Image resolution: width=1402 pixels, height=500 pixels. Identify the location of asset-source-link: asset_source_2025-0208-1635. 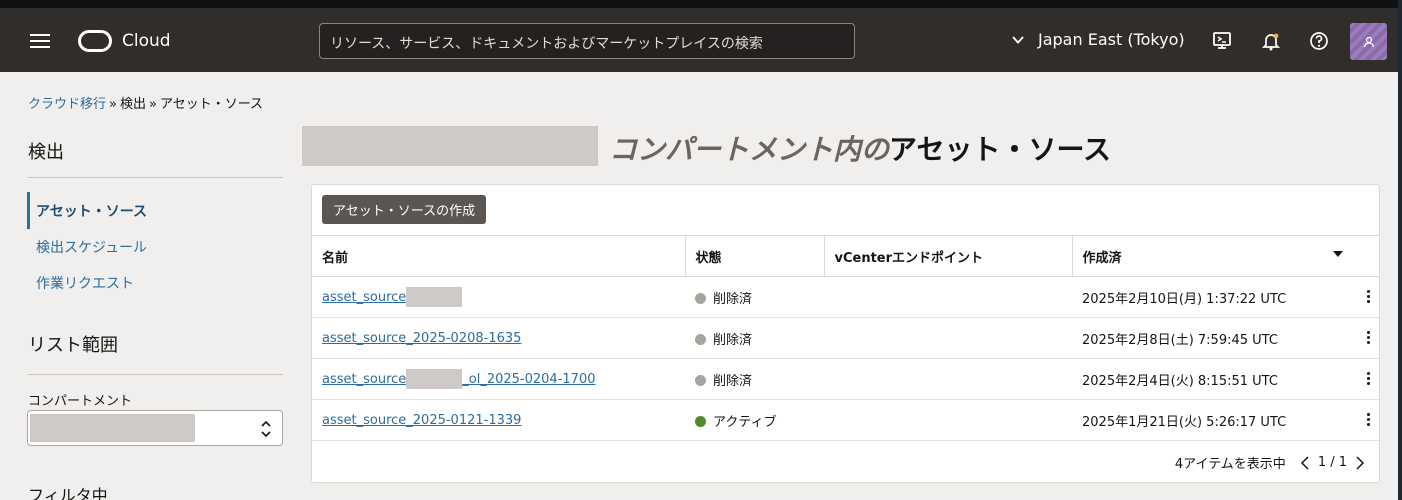
(421, 338).